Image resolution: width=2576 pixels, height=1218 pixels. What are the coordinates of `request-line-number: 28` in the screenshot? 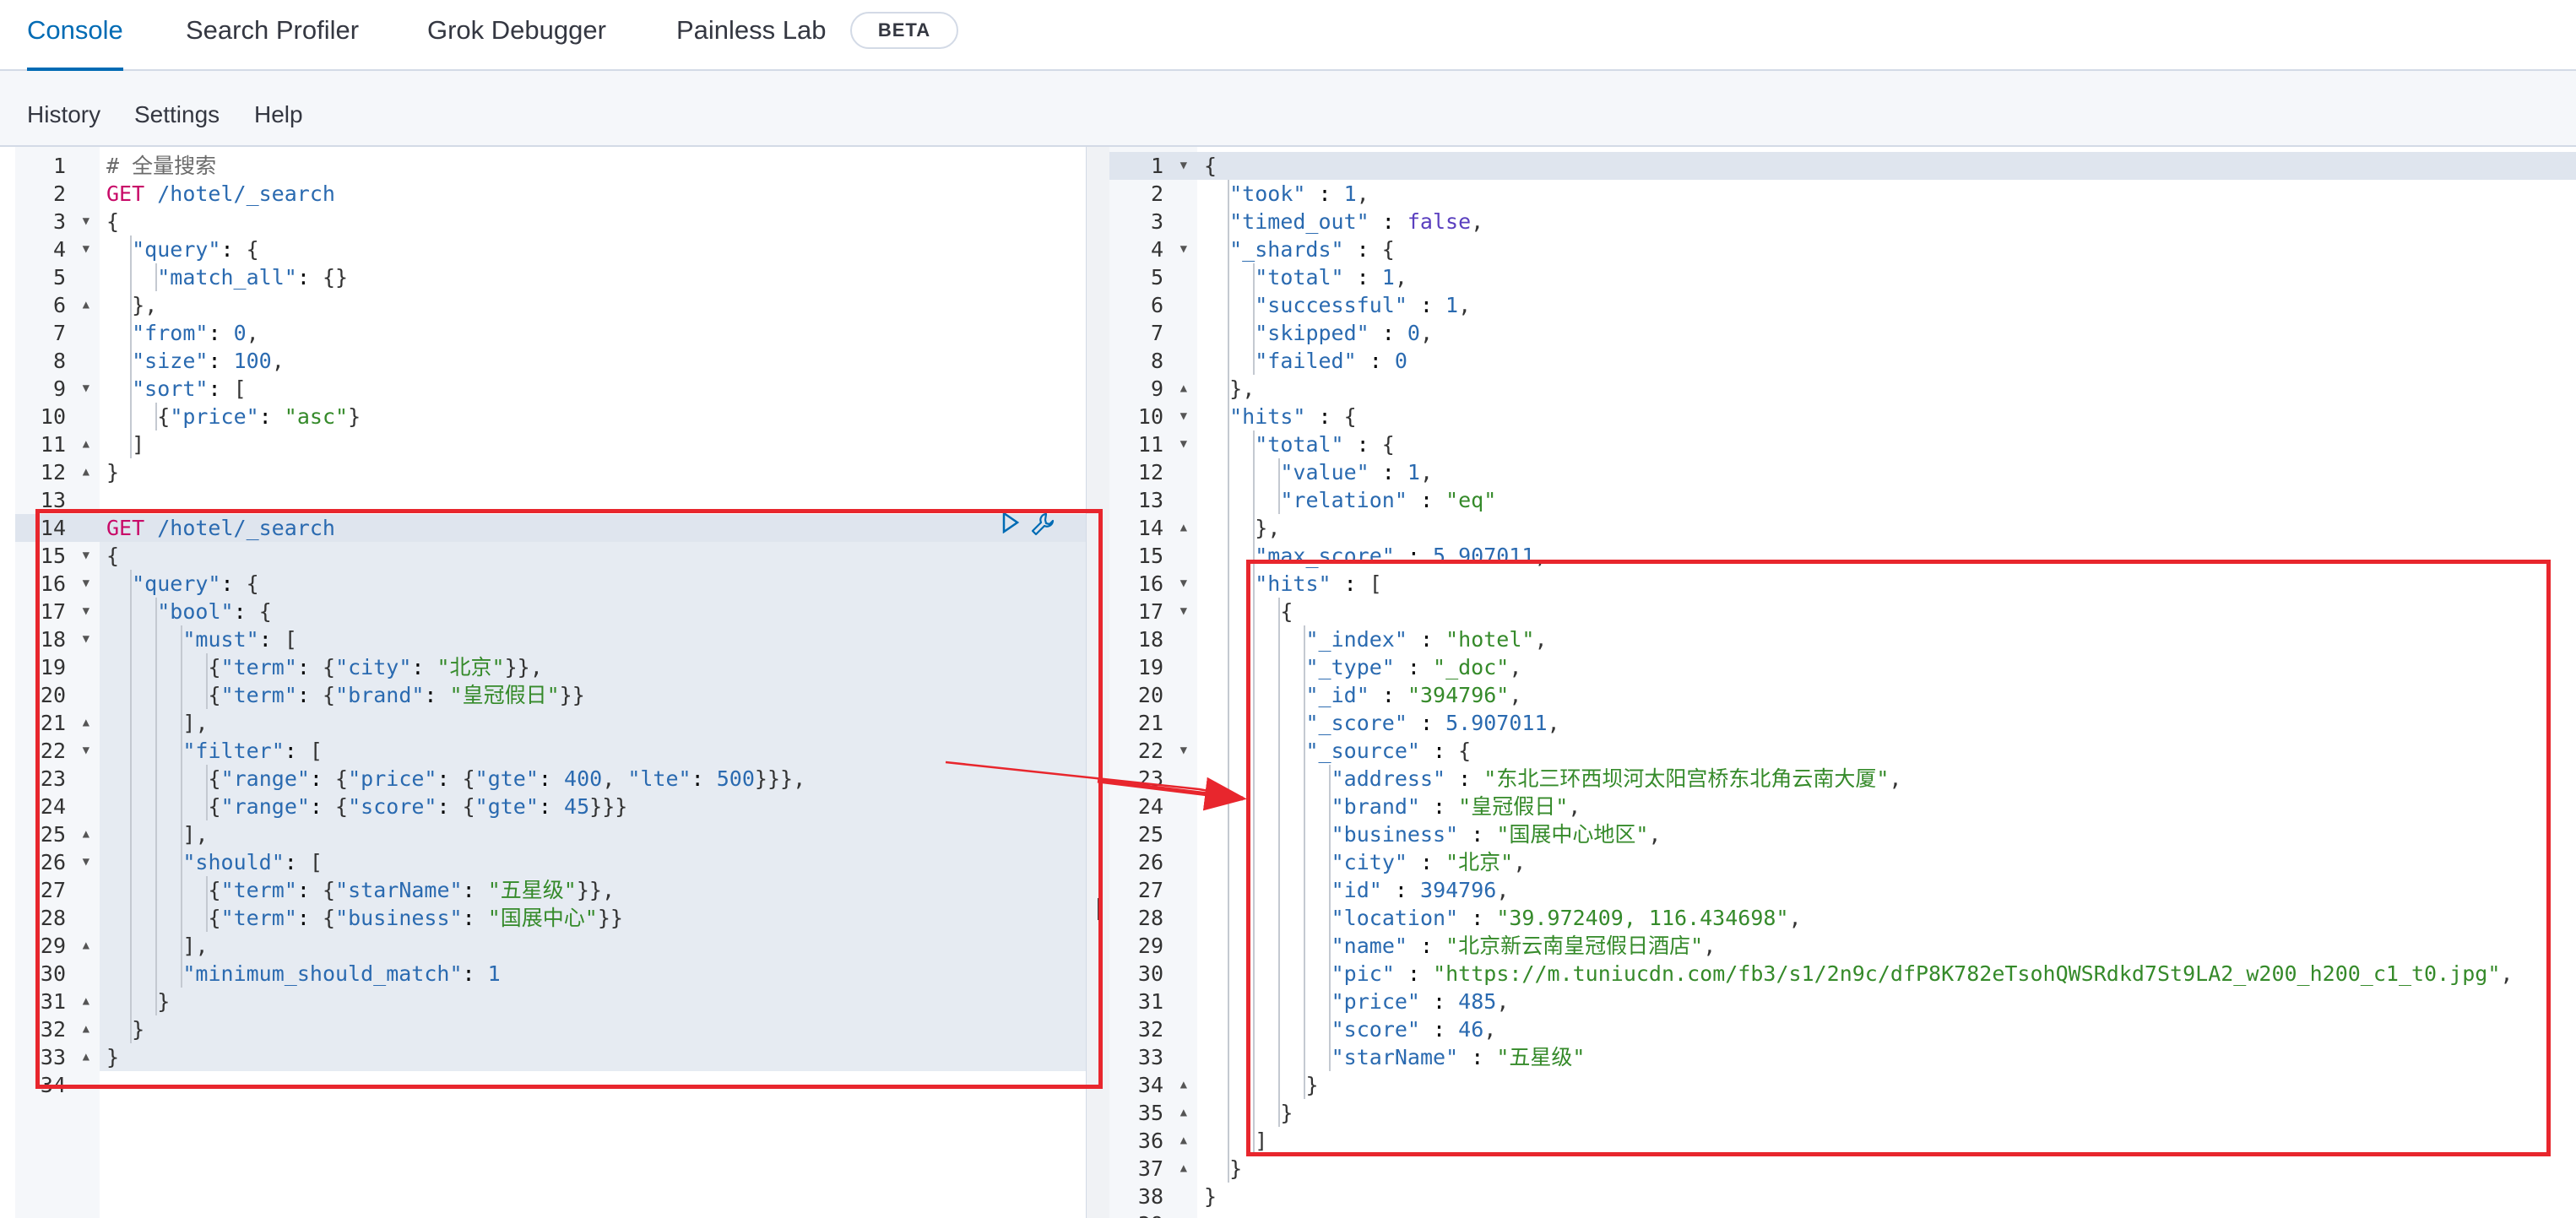 It's located at (57, 918).